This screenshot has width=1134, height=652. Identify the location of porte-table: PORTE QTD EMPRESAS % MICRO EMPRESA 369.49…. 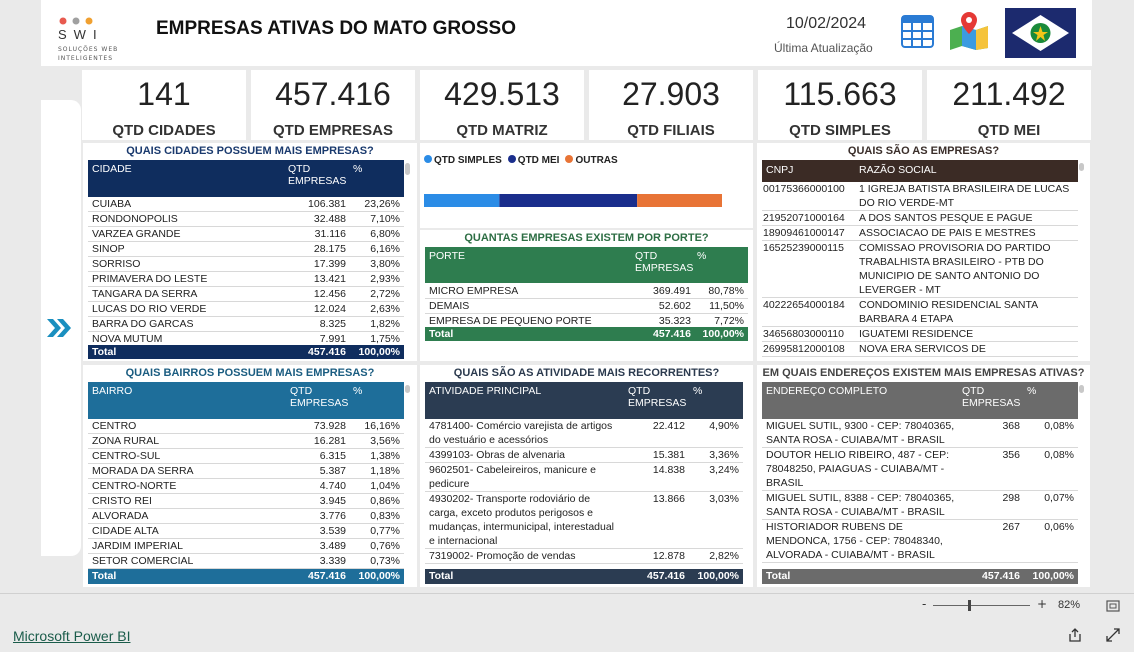
(586, 303).